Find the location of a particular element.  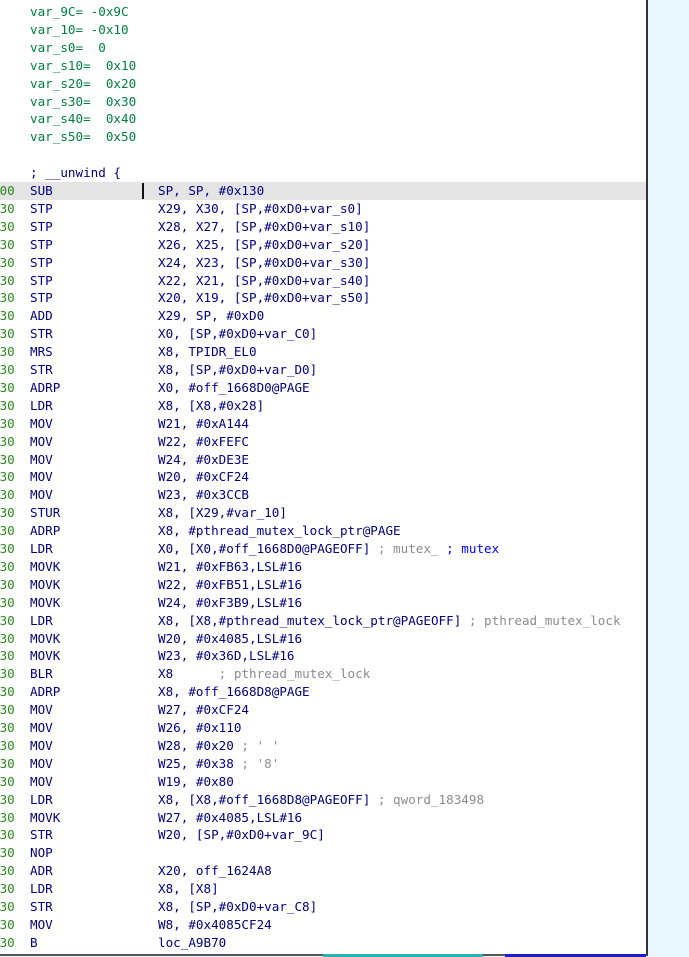

instruction-line: 130 ADRP X0, #off_1668D0@PAGE is located at coordinates (323, 388).